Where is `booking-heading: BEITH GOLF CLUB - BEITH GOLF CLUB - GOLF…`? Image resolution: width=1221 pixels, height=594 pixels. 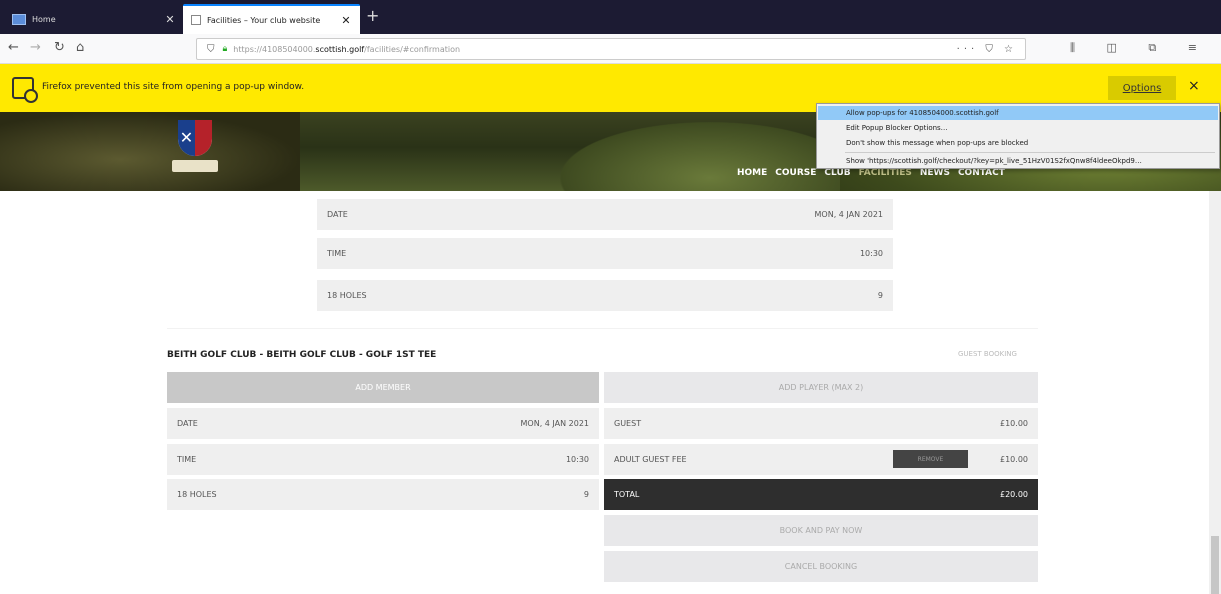
booking-heading: BEITH GOLF CLUB - BEITH GOLF CLUB - GOLF… is located at coordinates (302, 355).